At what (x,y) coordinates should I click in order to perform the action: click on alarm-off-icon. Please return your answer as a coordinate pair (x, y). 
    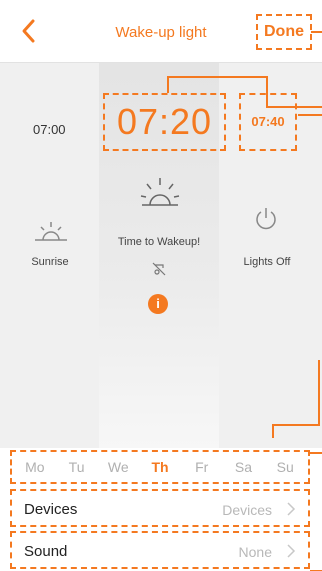
    Looking at the image, I should click on (159, 269).